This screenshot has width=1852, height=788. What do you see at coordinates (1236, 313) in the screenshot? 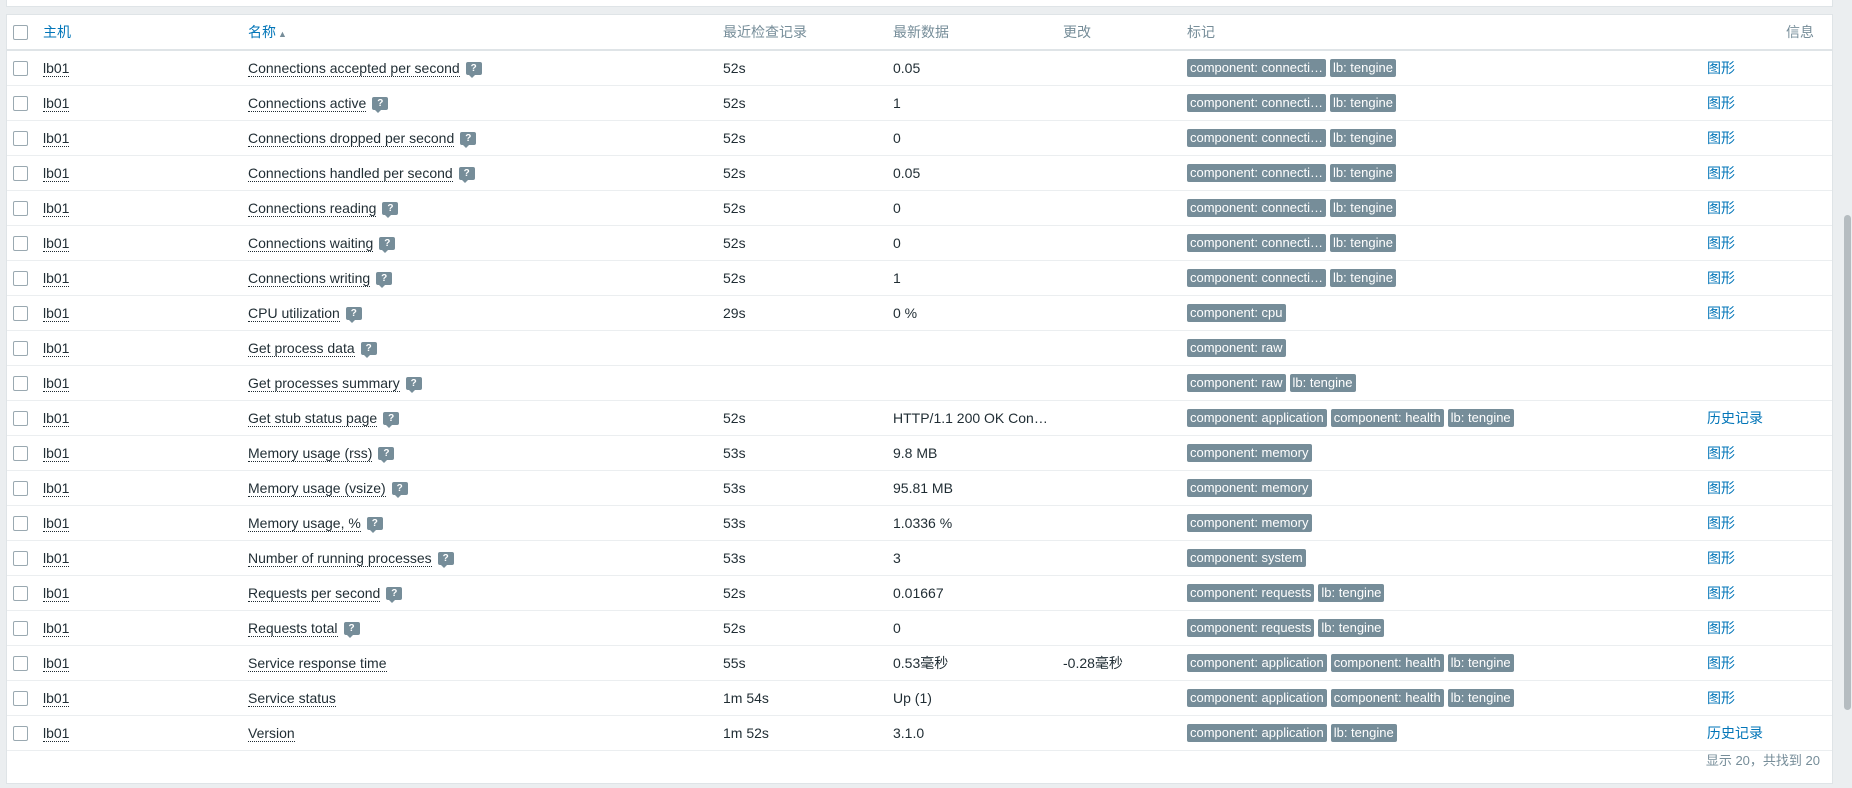
I see `tag-badge: component: cpu` at bounding box center [1236, 313].